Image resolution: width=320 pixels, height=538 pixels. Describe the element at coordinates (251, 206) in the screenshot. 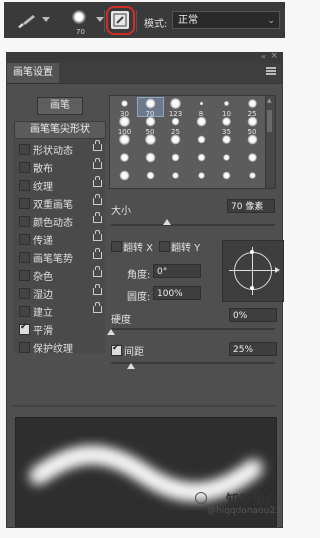

I see `size-input: 70 像素` at that location.